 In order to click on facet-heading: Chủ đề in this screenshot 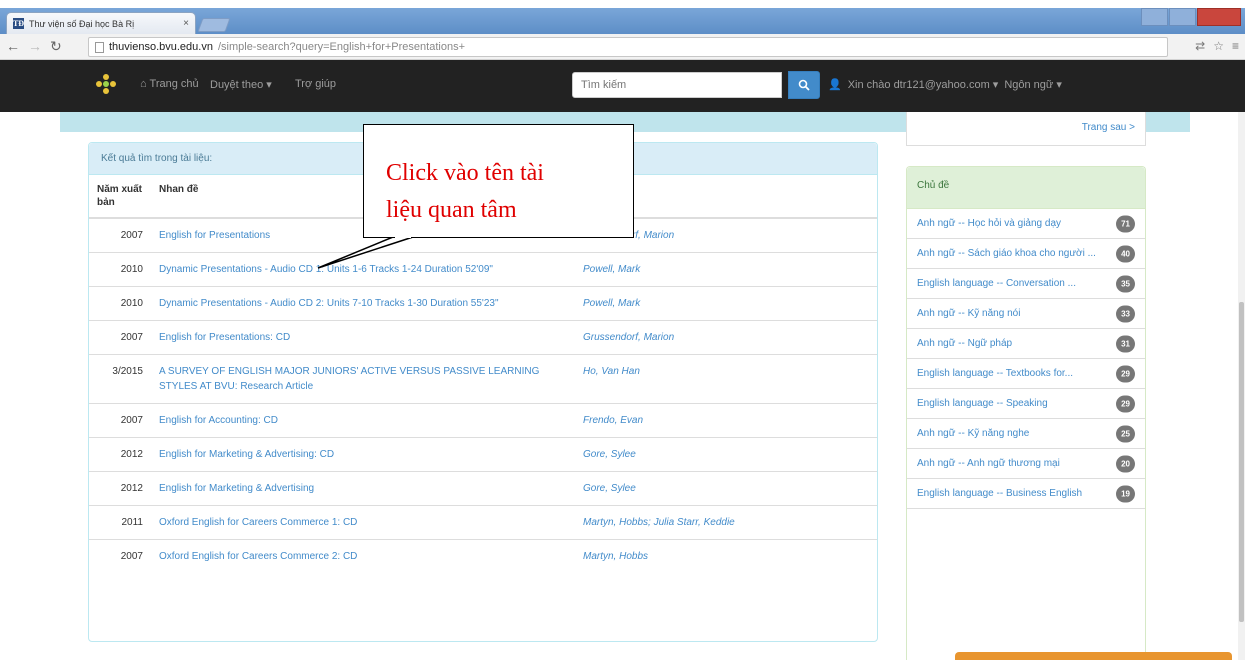, I will do `click(1026, 188)`.